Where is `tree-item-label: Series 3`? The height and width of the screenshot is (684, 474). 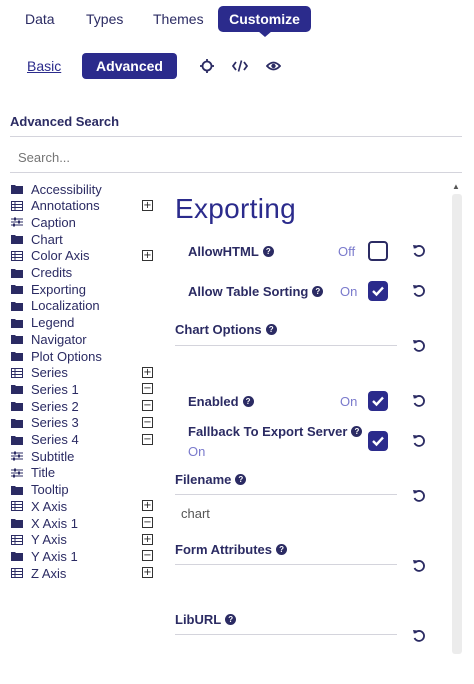 tree-item-label: Series 3 is located at coordinates (55, 423).